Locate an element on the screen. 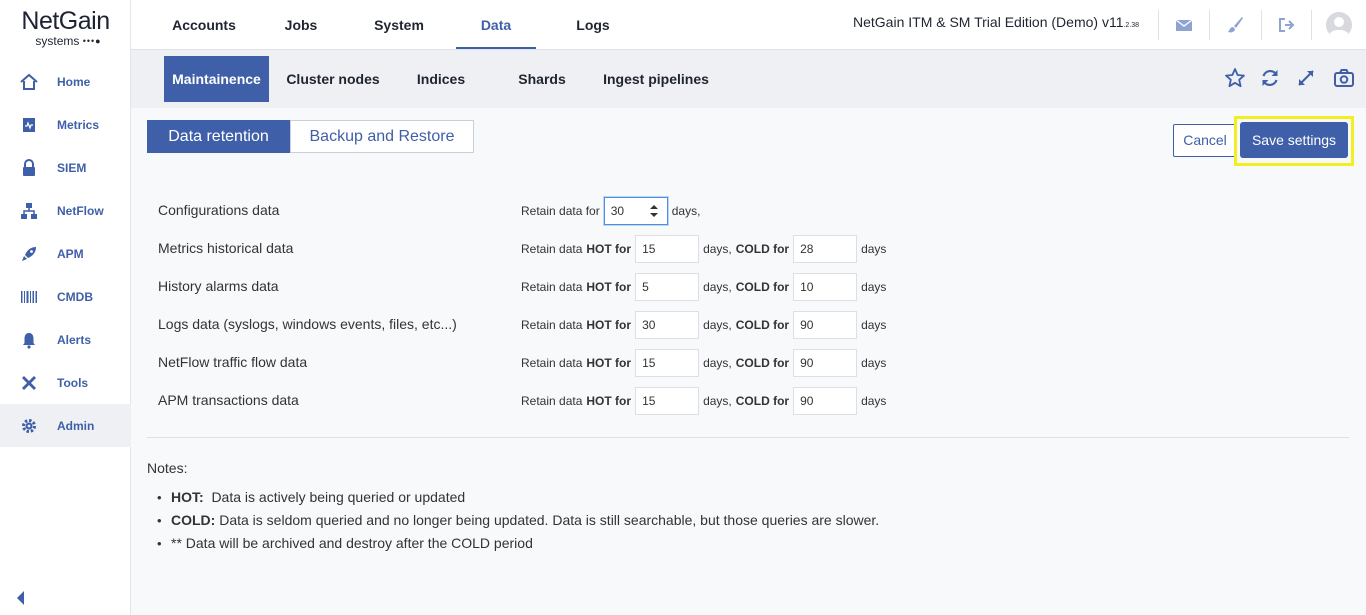 The height and width of the screenshot is (615, 1366). sidebar-item-home: Home is located at coordinates (65, 81).